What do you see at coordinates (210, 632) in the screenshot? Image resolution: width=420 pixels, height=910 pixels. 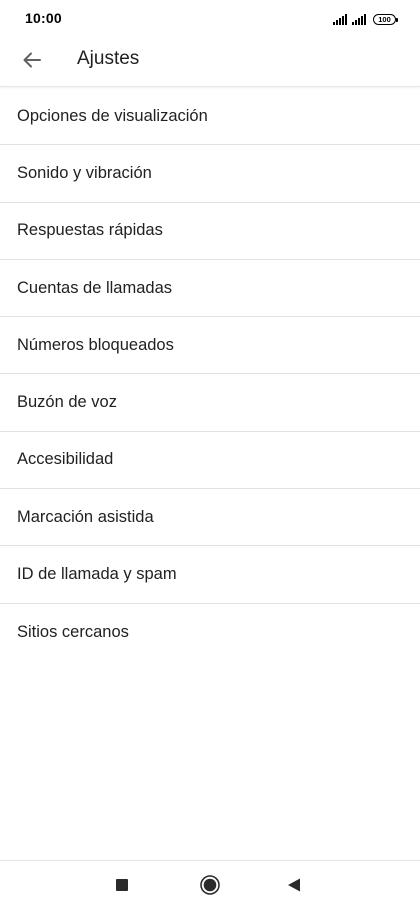 I see `settings-item-nearby-places: Sitios cercanos` at bounding box center [210, 632].